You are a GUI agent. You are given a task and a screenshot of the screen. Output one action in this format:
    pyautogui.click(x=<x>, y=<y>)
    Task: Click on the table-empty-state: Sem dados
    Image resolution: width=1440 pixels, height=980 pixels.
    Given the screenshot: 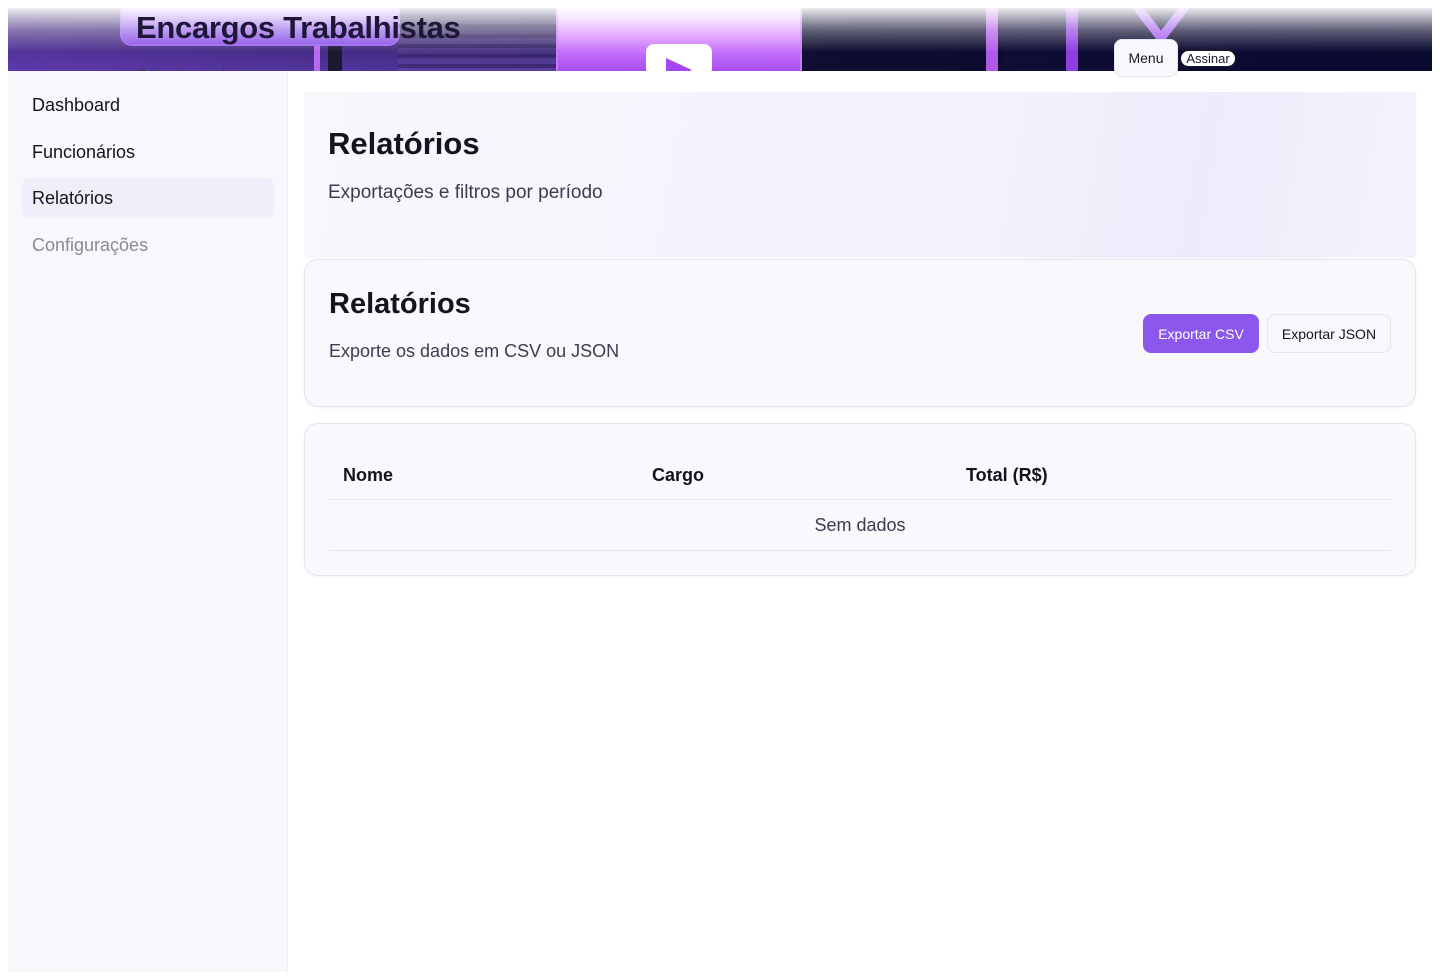 What is the action you would take?
    pyautogui.click(x=860, y=525)
    